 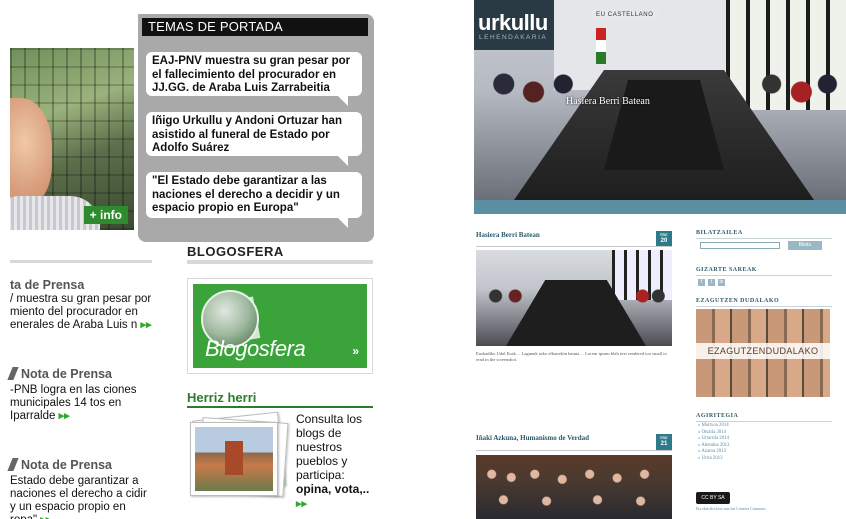 I want to click on ezagutzen-banner: EZAGUTZENDUDALAKO, so click(x=763, y=353).